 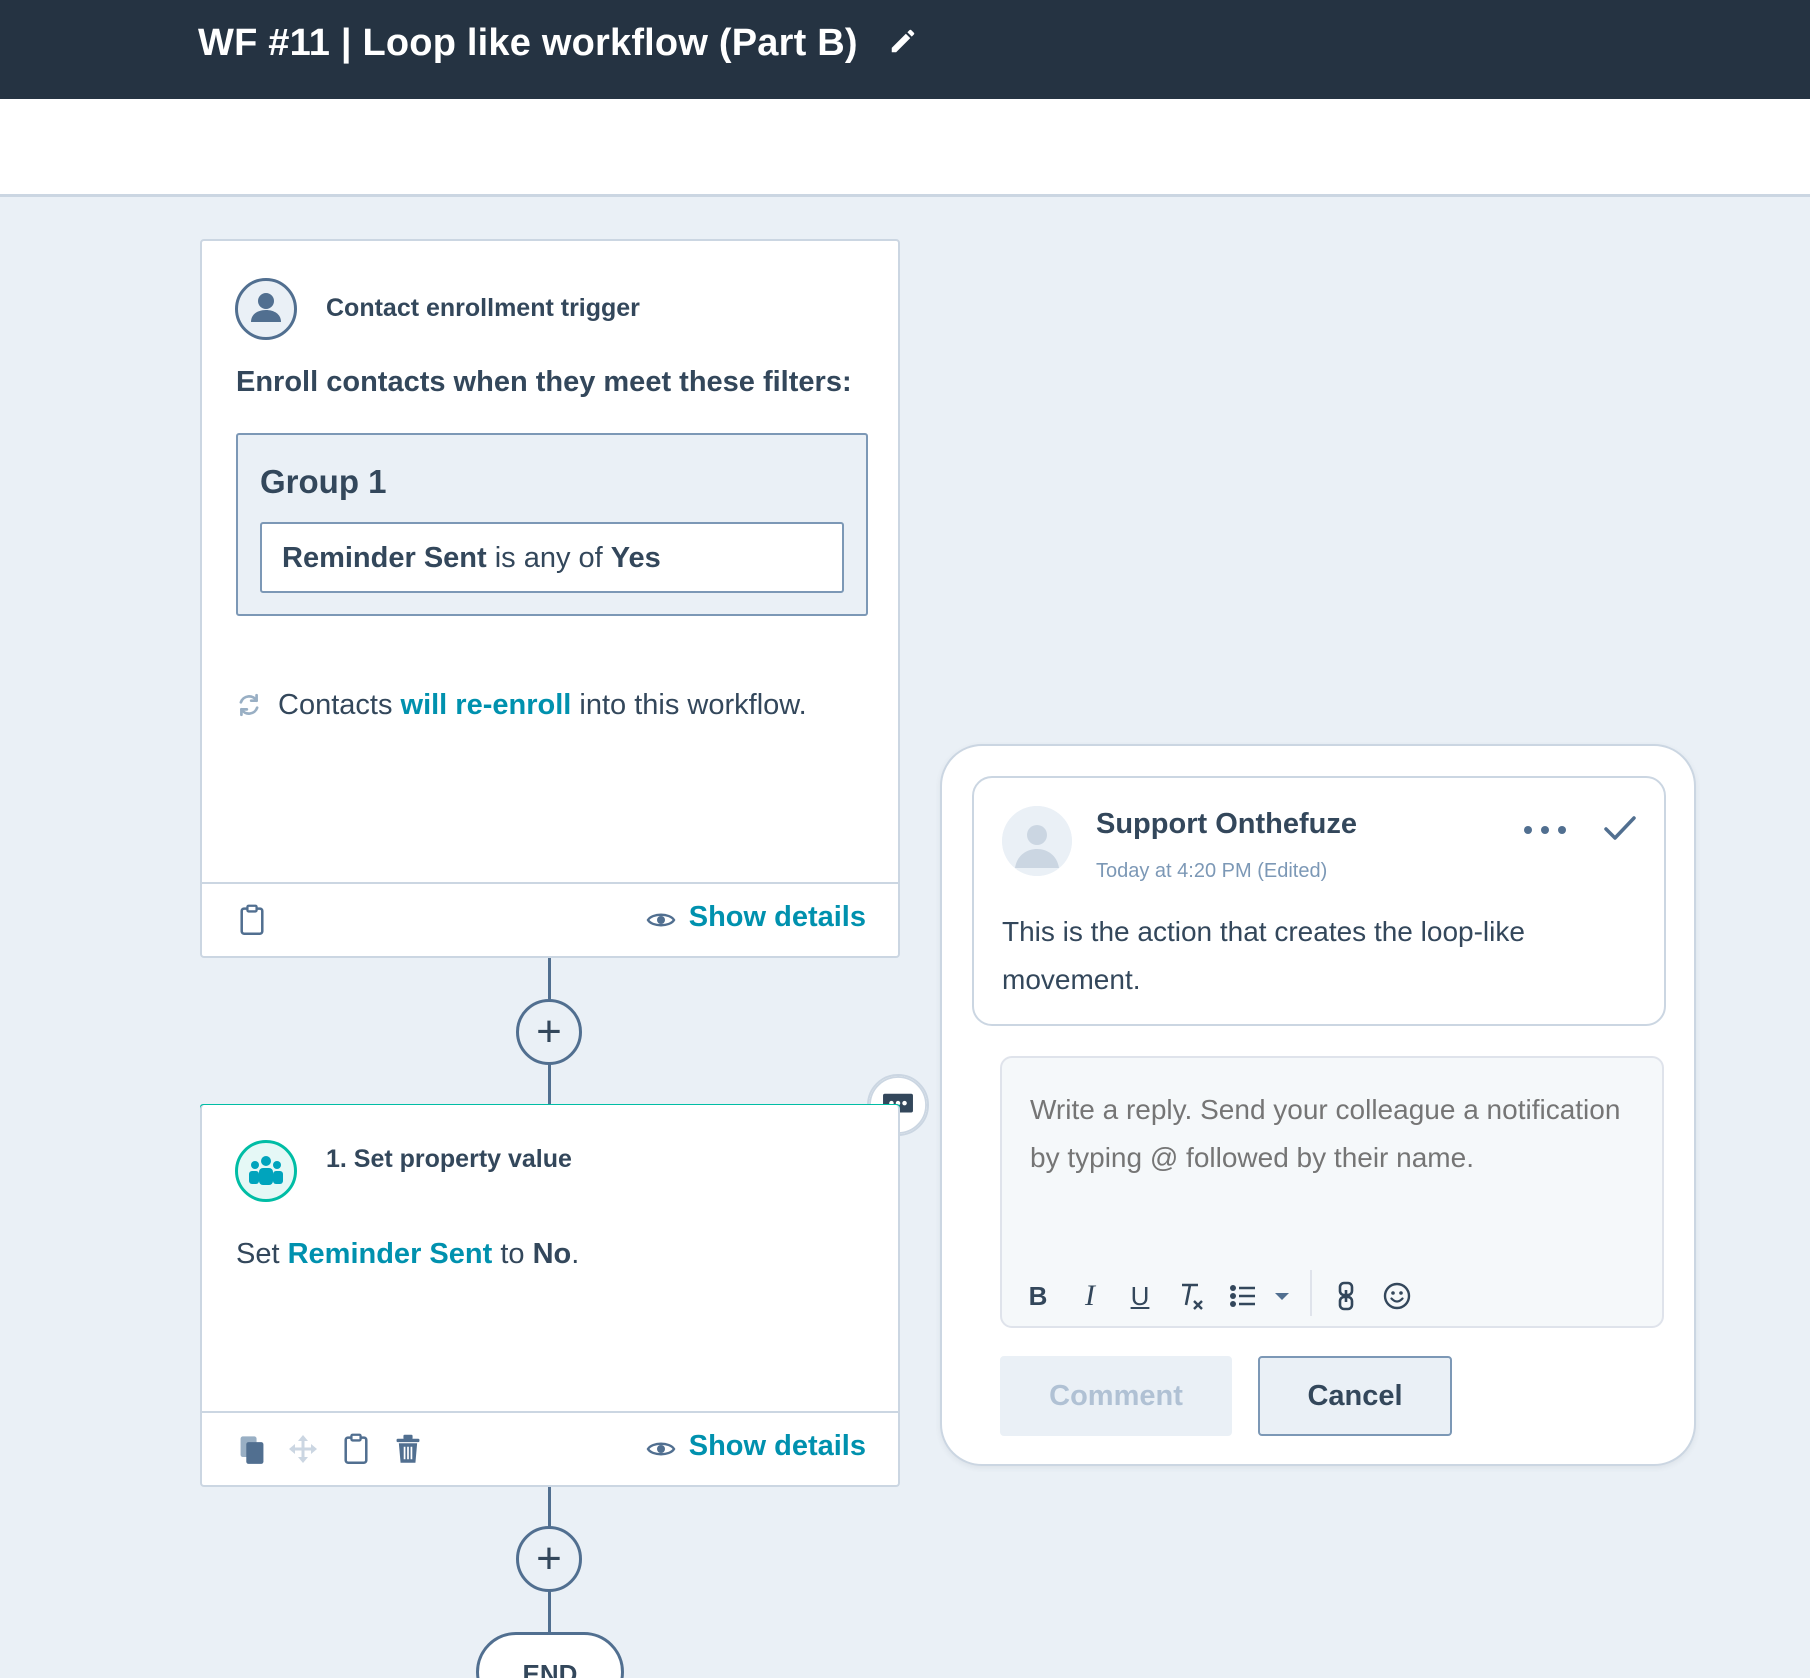 I want to click on list-icon, so click(x=1243, y=1296).